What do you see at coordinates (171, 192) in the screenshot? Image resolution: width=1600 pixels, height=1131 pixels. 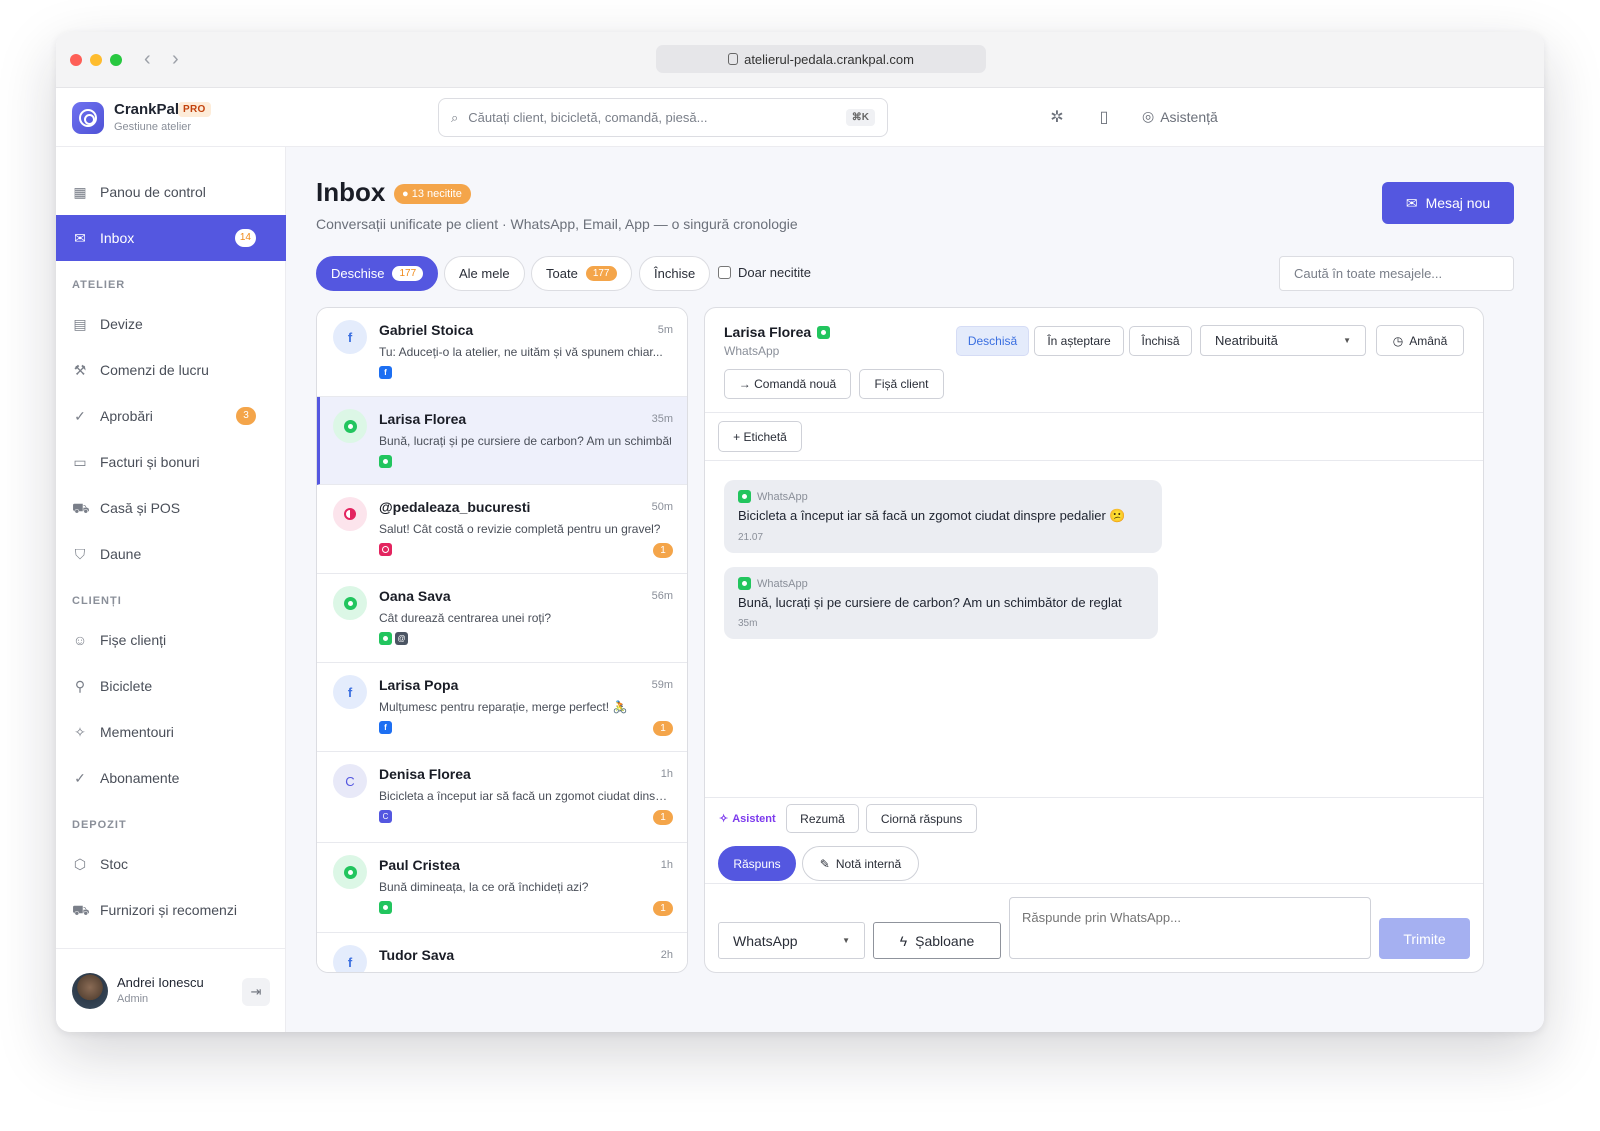 I see `sidebar-item-dashboard: ▦ Panou de control` at bounding box center [171, 192].